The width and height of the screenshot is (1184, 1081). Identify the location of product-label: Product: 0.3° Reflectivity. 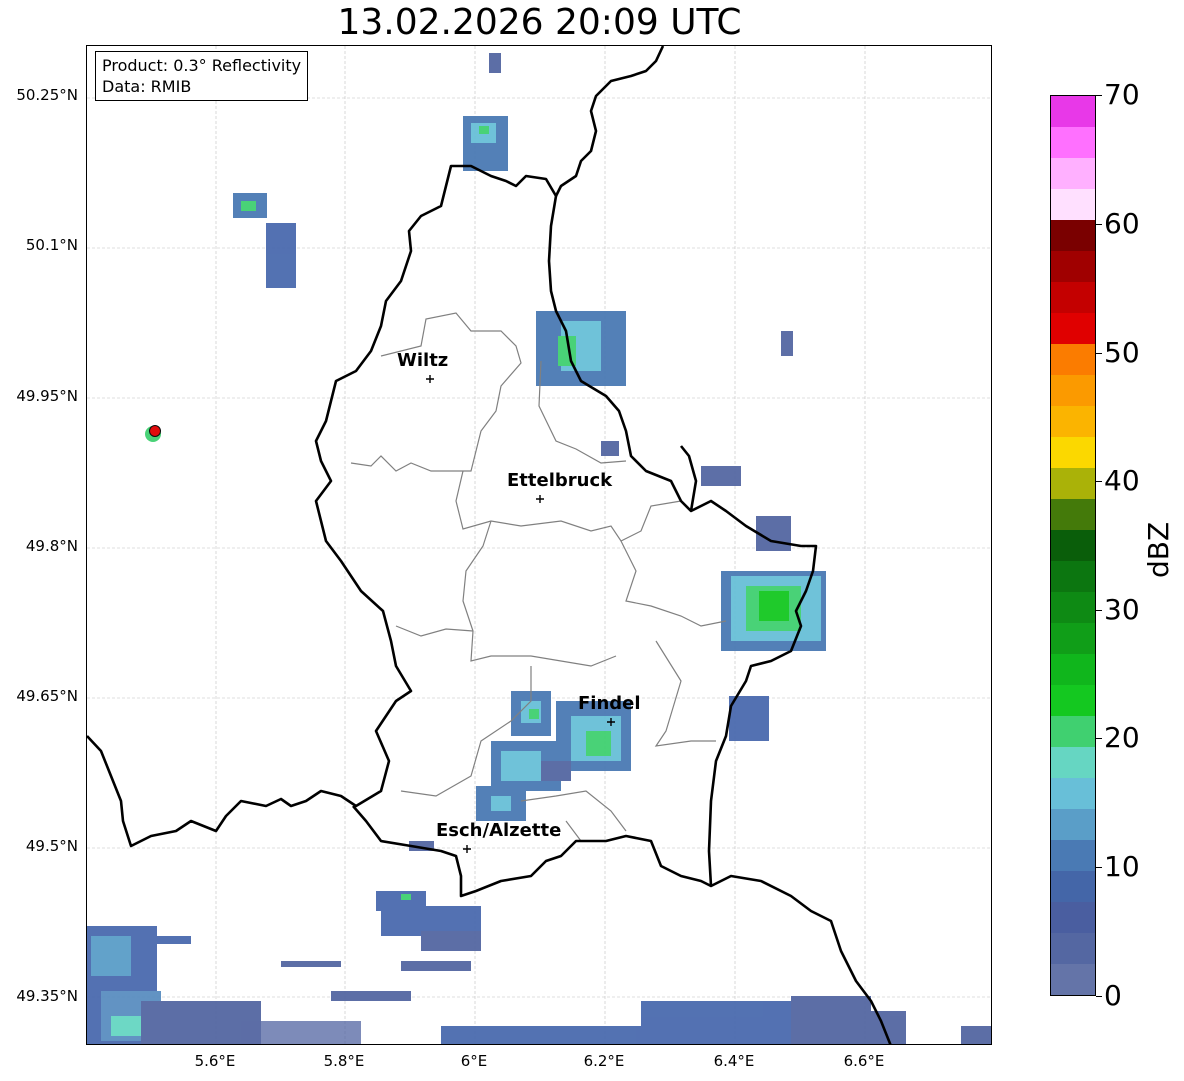
(202, 65).